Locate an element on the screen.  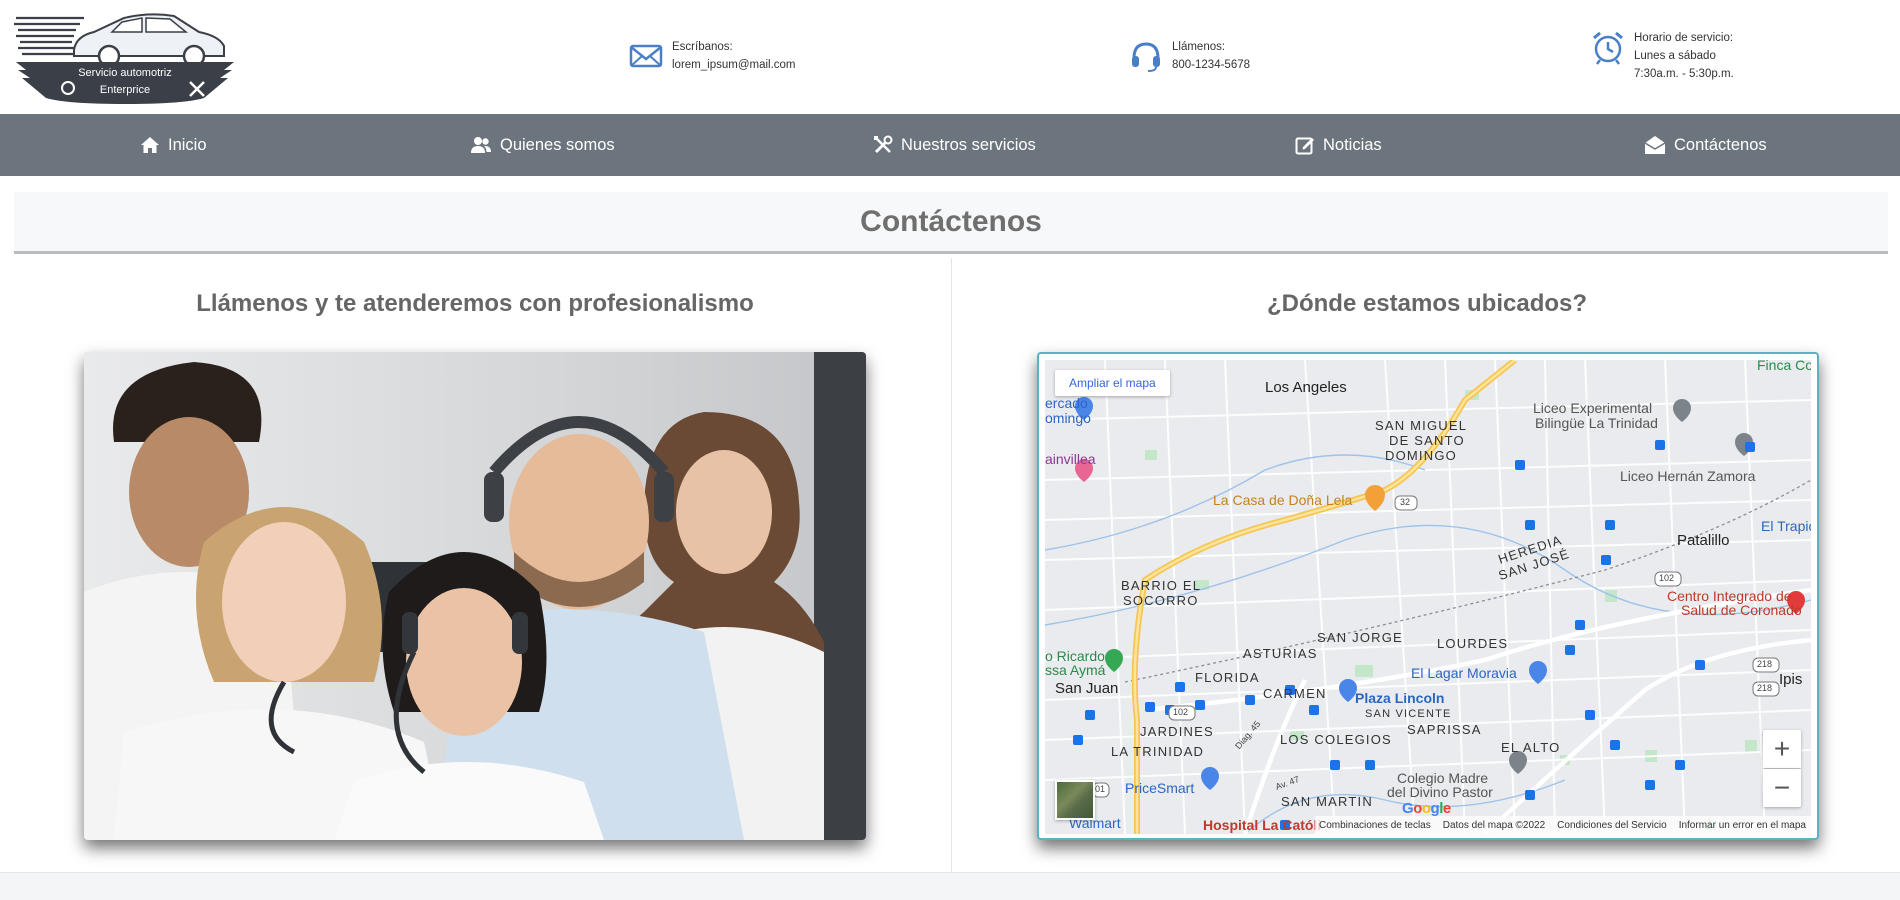
map-label-carmen: CARMEN is located at coordinates (1295, 693).